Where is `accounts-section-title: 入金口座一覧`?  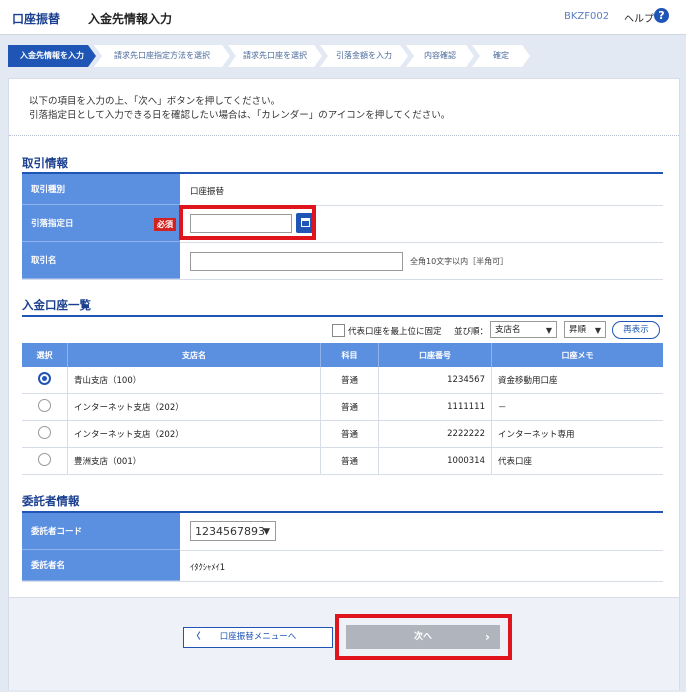
accounts-section-title: 入金口座一覧 is located at coordinates (56, 305).